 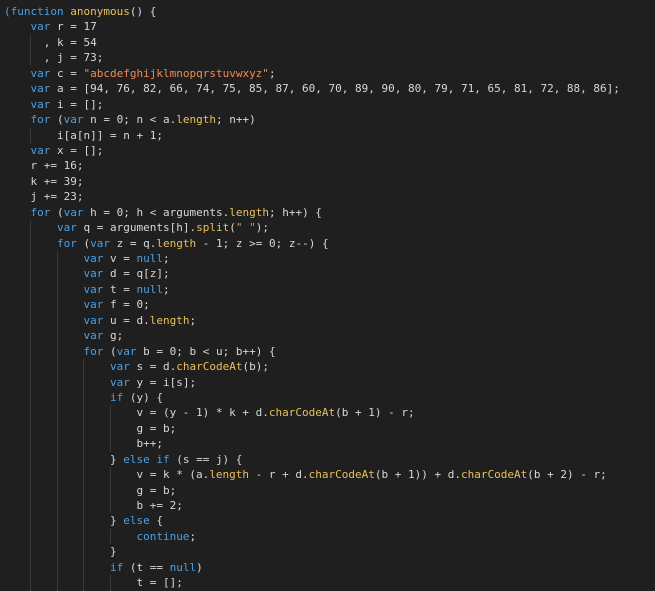 What do you see at coordinates (327, 58) in the screenshot?
I see `code-line: , j = 73;` at bounding box center [327, 58].